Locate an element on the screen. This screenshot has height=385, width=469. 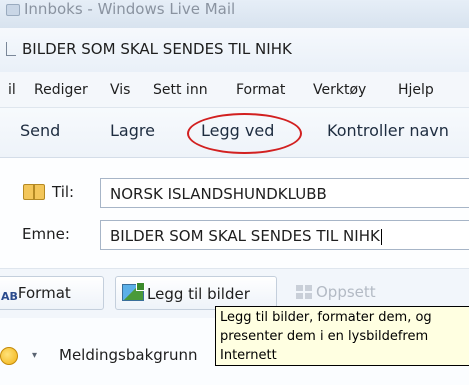
add-photos-icon is located at coordinates (133, 291).